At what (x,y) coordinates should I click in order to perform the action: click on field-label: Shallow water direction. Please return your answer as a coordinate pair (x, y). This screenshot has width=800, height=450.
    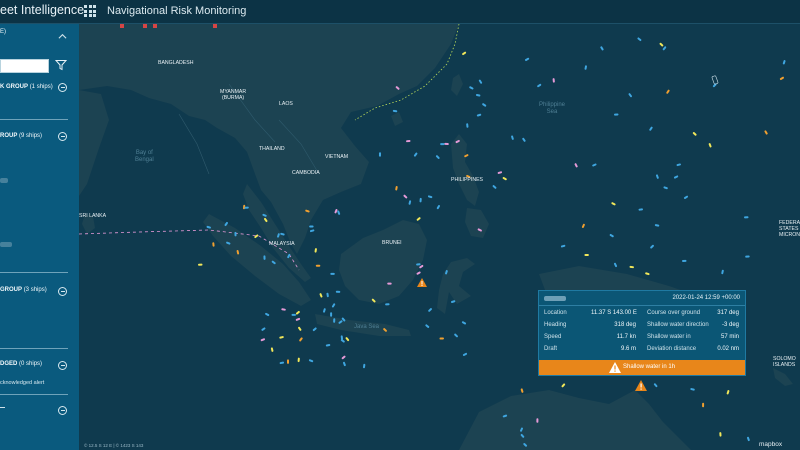
    Looking at the image, I should click on (678, 325).